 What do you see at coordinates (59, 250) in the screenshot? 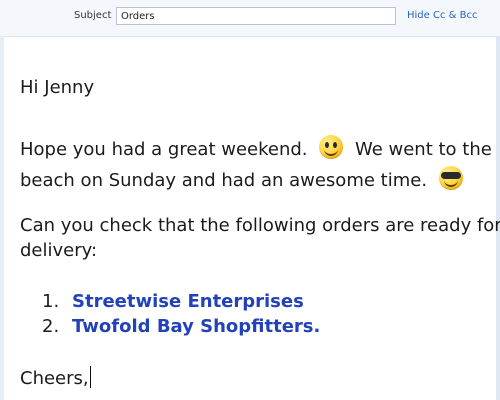
I see `paragraph-2-line-2: delivery:` at bounding box center [59, 250].